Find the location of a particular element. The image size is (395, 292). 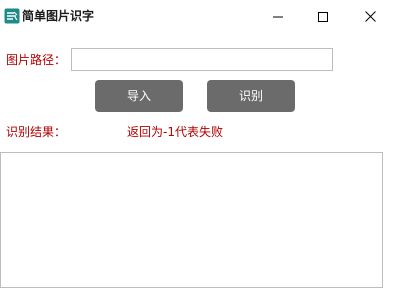

result-status-text: 返回为-1代表失败 is located at coordinates (175, 132).